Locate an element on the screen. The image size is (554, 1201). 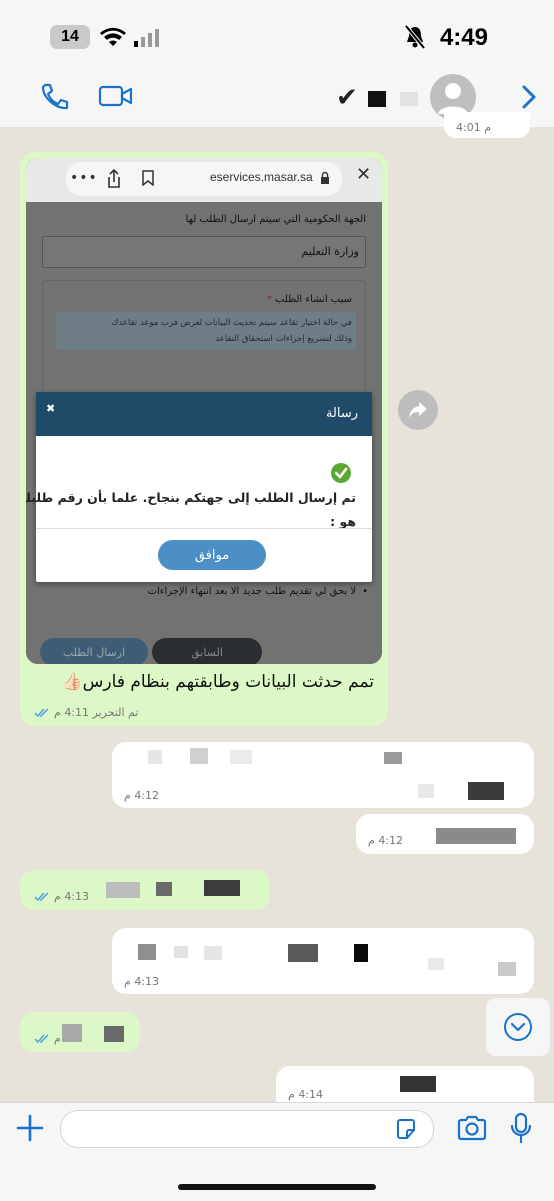
message-time: 4:14 م is located at coordinates (306, 1094).